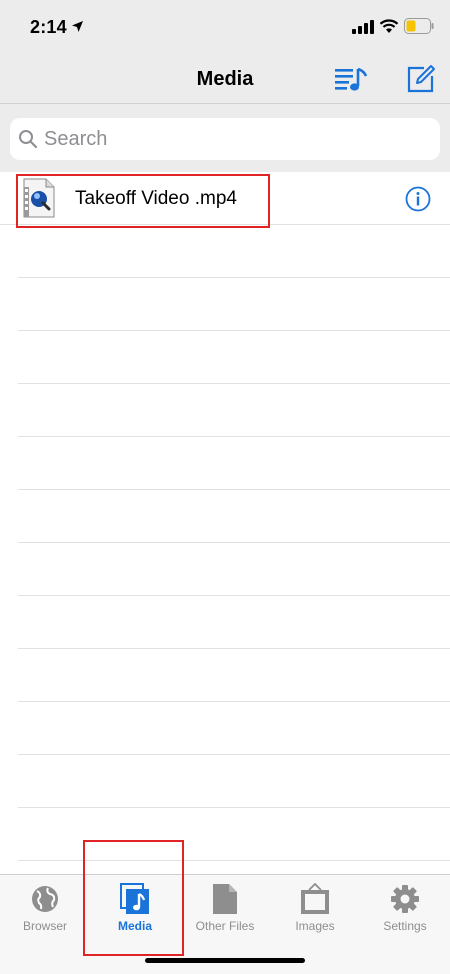 Image resolution: width=450 pixels, height=974 pixels. I want to click on battery-icon, so click(419, 26).